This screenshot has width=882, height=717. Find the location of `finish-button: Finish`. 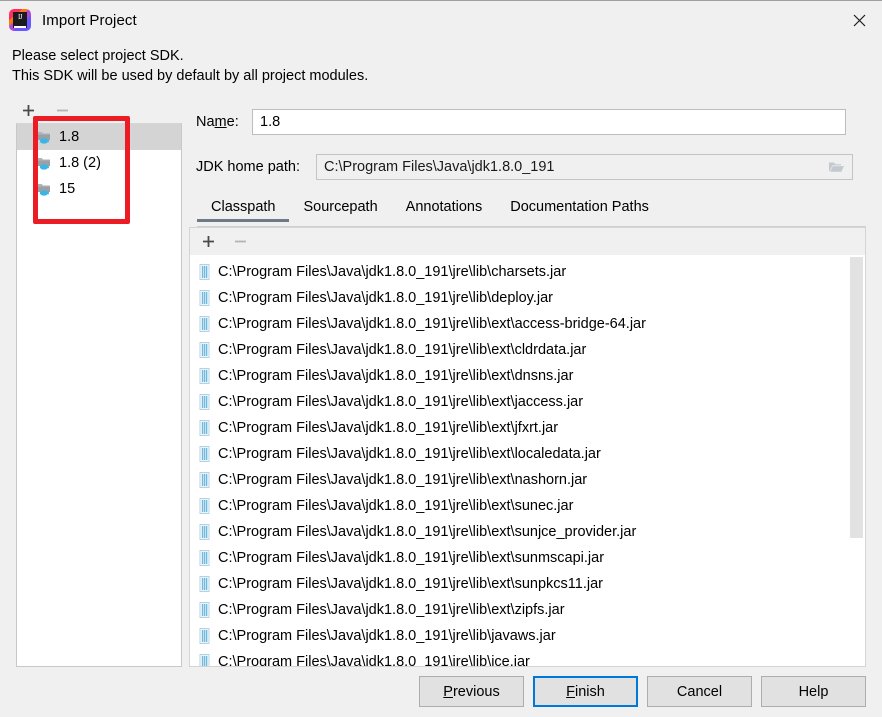

finish-button: Finish is located at coordinates (585, 691).